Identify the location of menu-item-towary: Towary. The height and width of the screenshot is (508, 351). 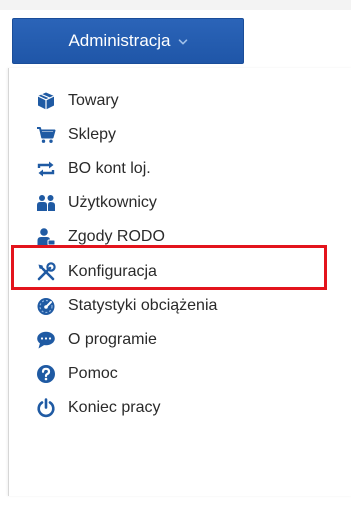
(180, 101).